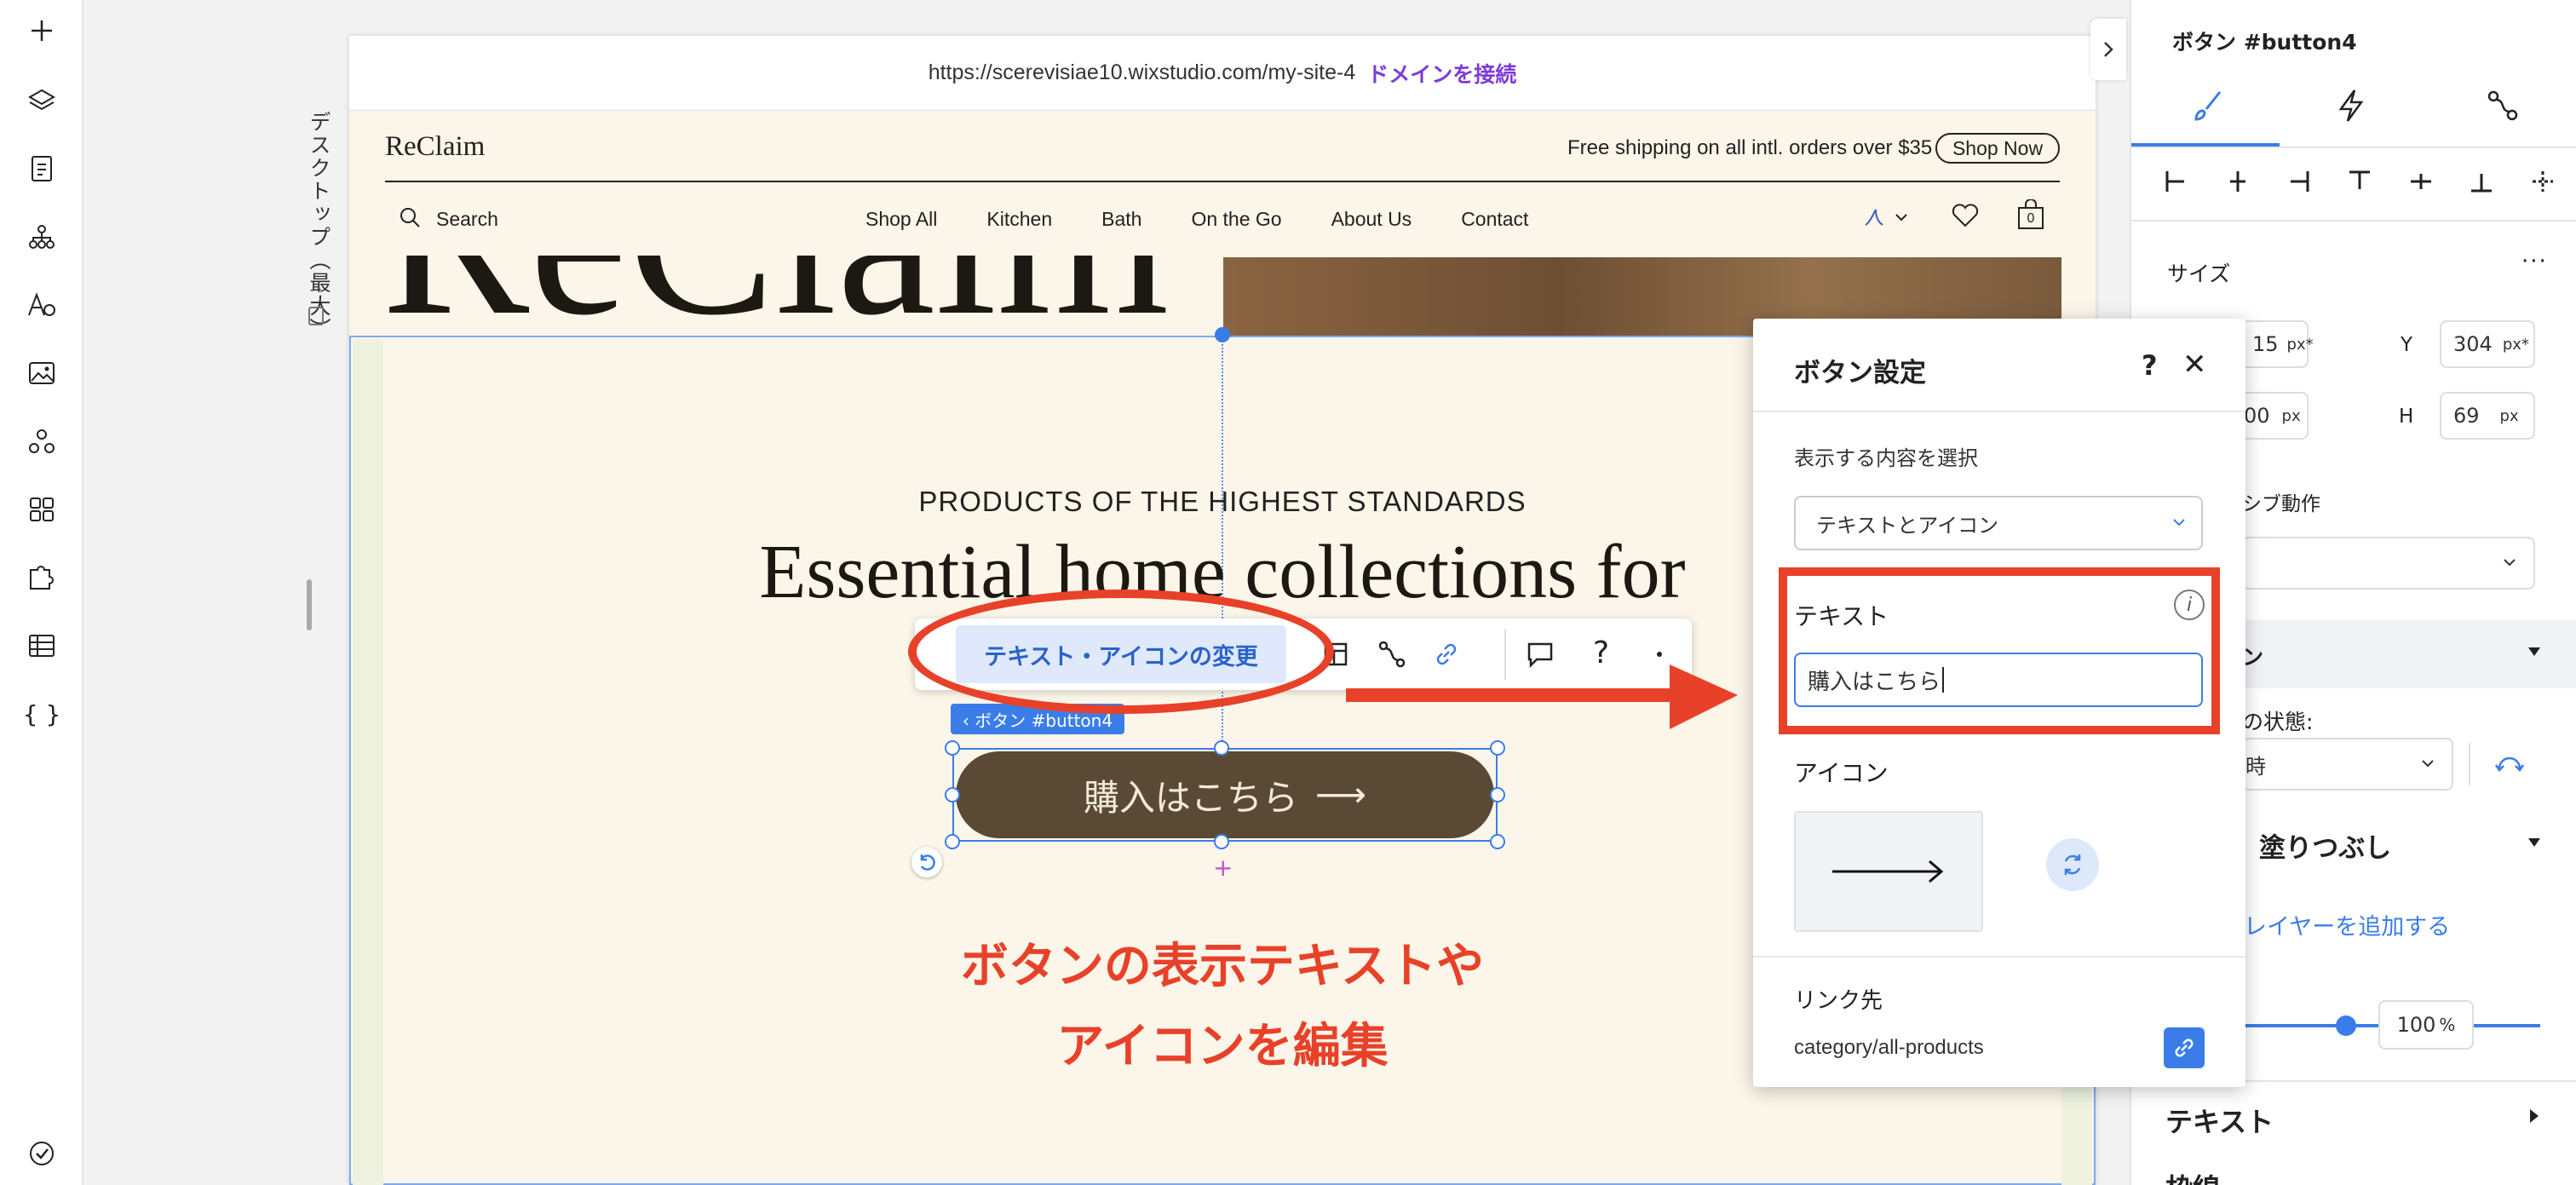 The height and width of the screenshot is (1185, 2576). Describe the element at coordinates (41, 100) in the screenshot. I see `layers-icon` at that location.